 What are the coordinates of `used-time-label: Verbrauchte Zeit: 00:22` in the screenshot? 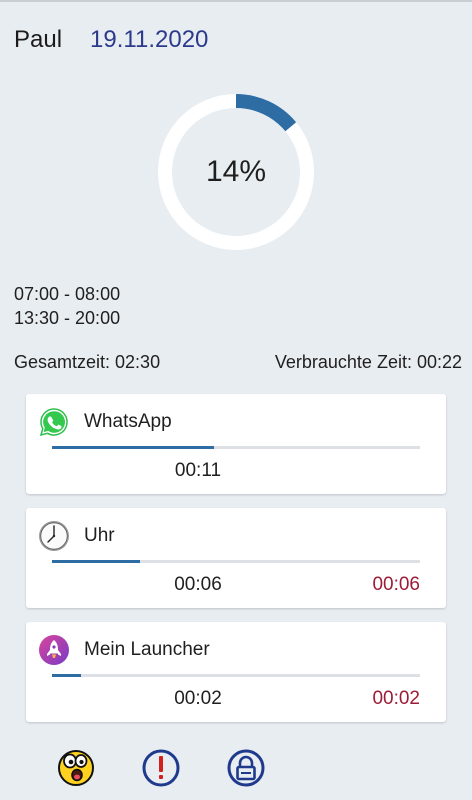 It's located at (368, 362).